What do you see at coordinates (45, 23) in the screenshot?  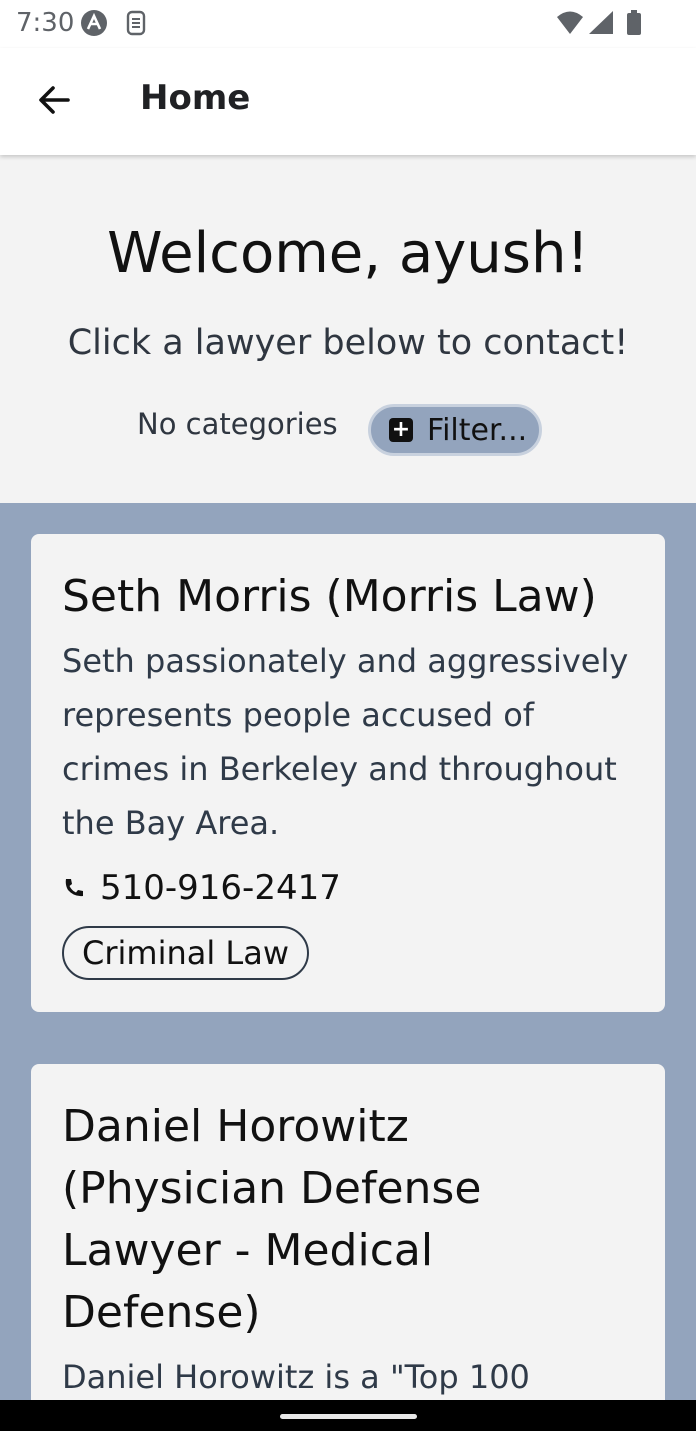 I see `status-time: 7:30` at bounding box center [45, 23].